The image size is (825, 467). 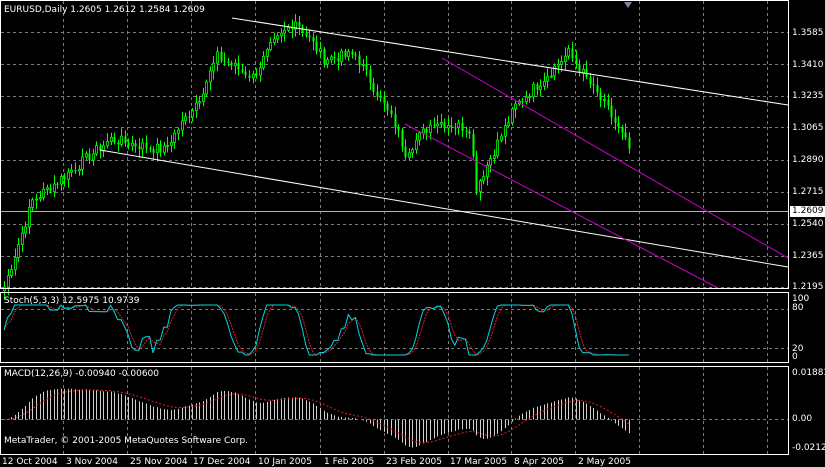 What do you see at coordinates (808, 287) in the screenshot?
I see `price-tick: 1.2195` at bounding box center [808, 287].